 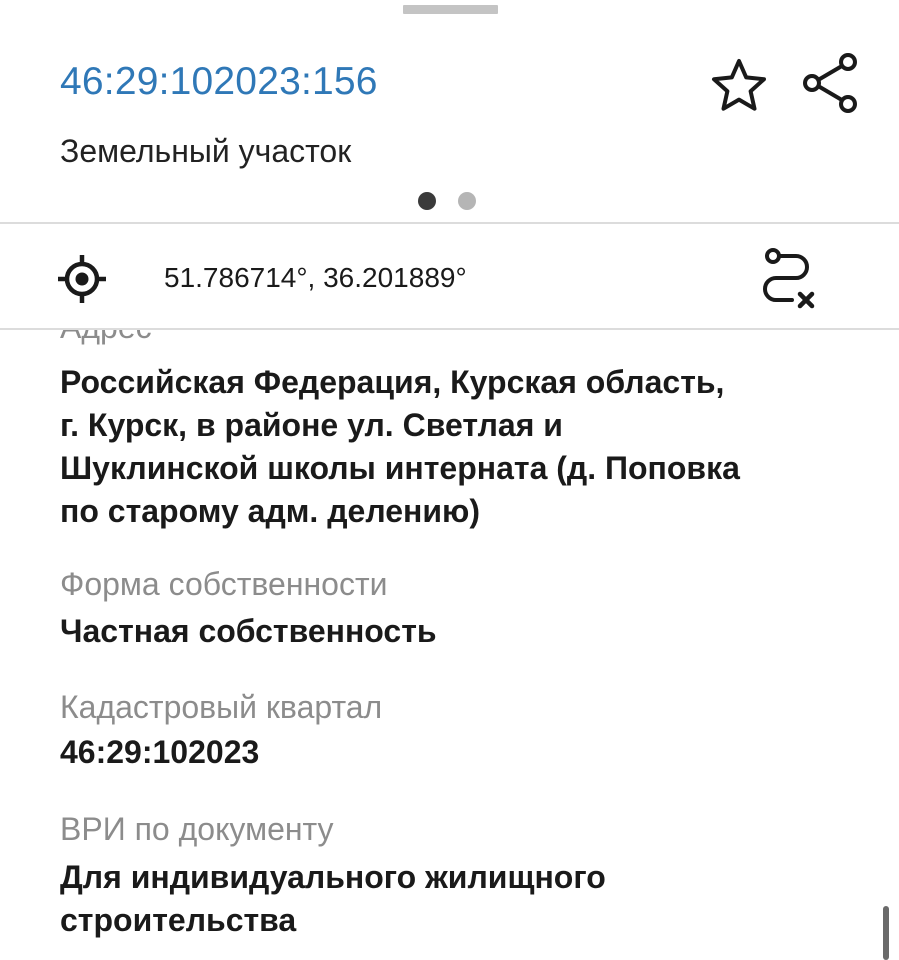 What do you see at coordinates (311, 425) in the screenshot?
I see `address-line: г. Курск, в районе ул. Светлая и` at bounding box center [311, 425].